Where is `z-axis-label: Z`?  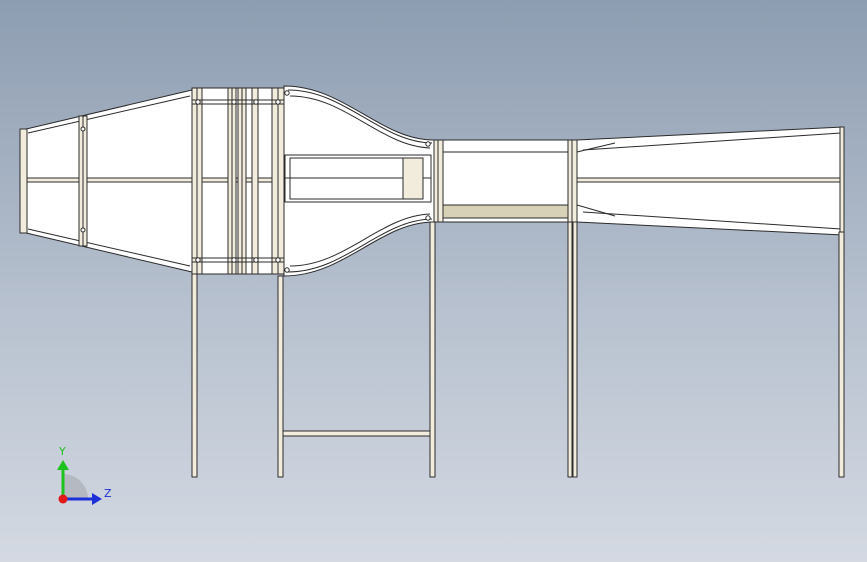
z-axis-label: Z is located at coordinates (108, 493).